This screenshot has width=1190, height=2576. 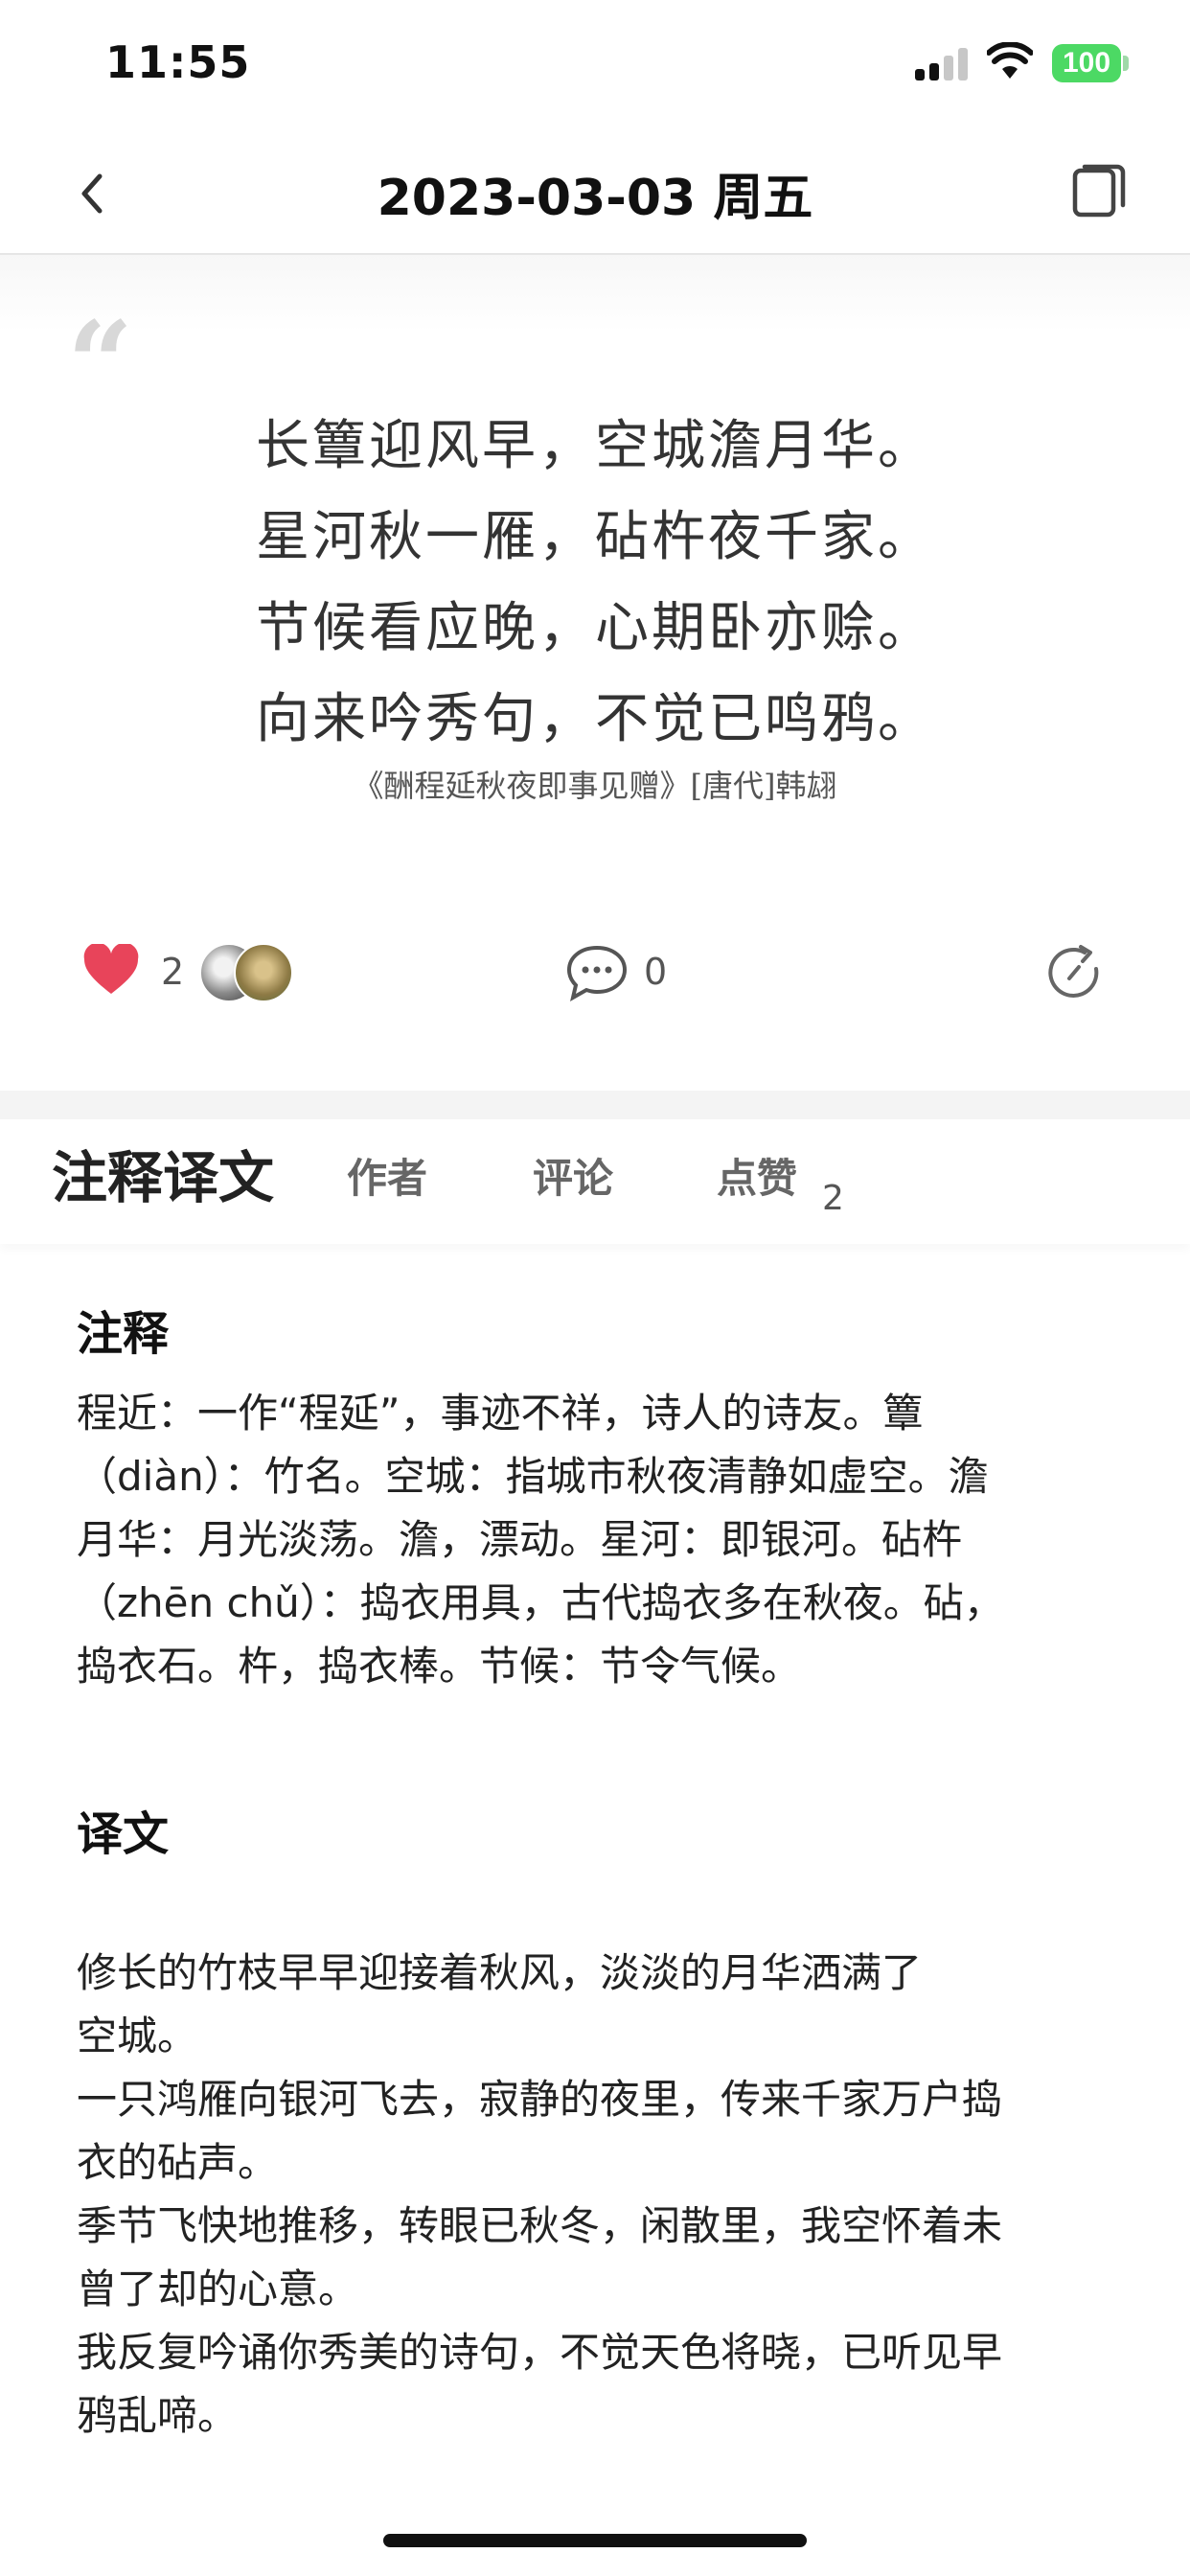 I want to click on navigation-bar: 2023-03-03 周五, so click(x=595, y=194).